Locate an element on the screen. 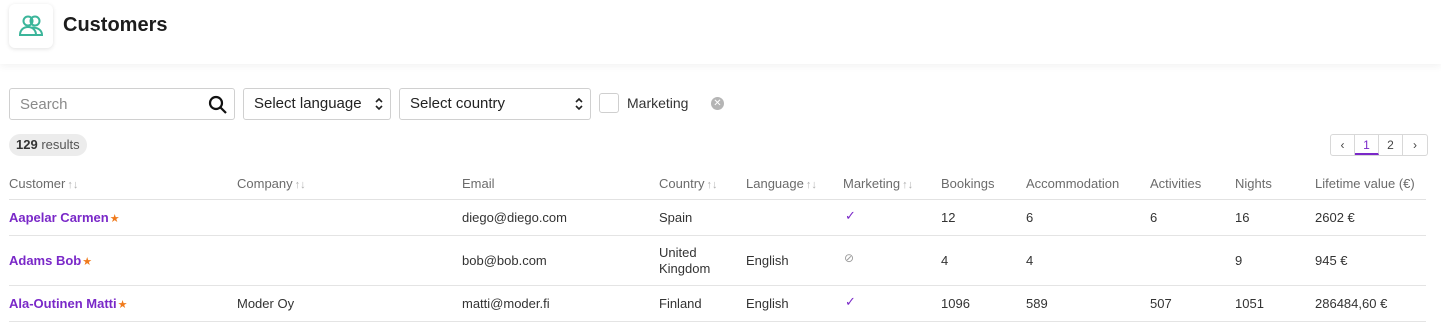  accommodation-cell: 589 is located at coordinates (1037, 303).